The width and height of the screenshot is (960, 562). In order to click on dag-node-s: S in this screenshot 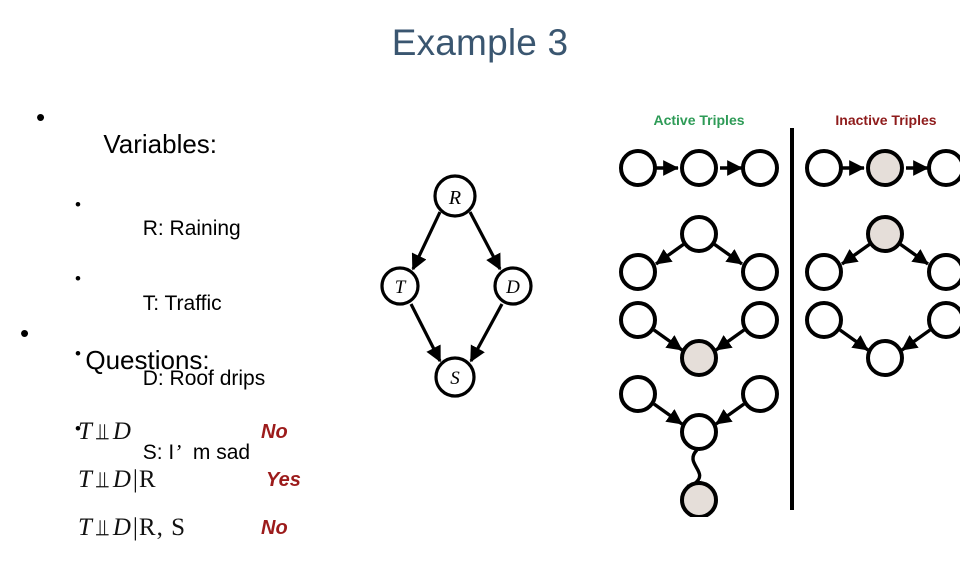, I will do `click(455, 377)`.